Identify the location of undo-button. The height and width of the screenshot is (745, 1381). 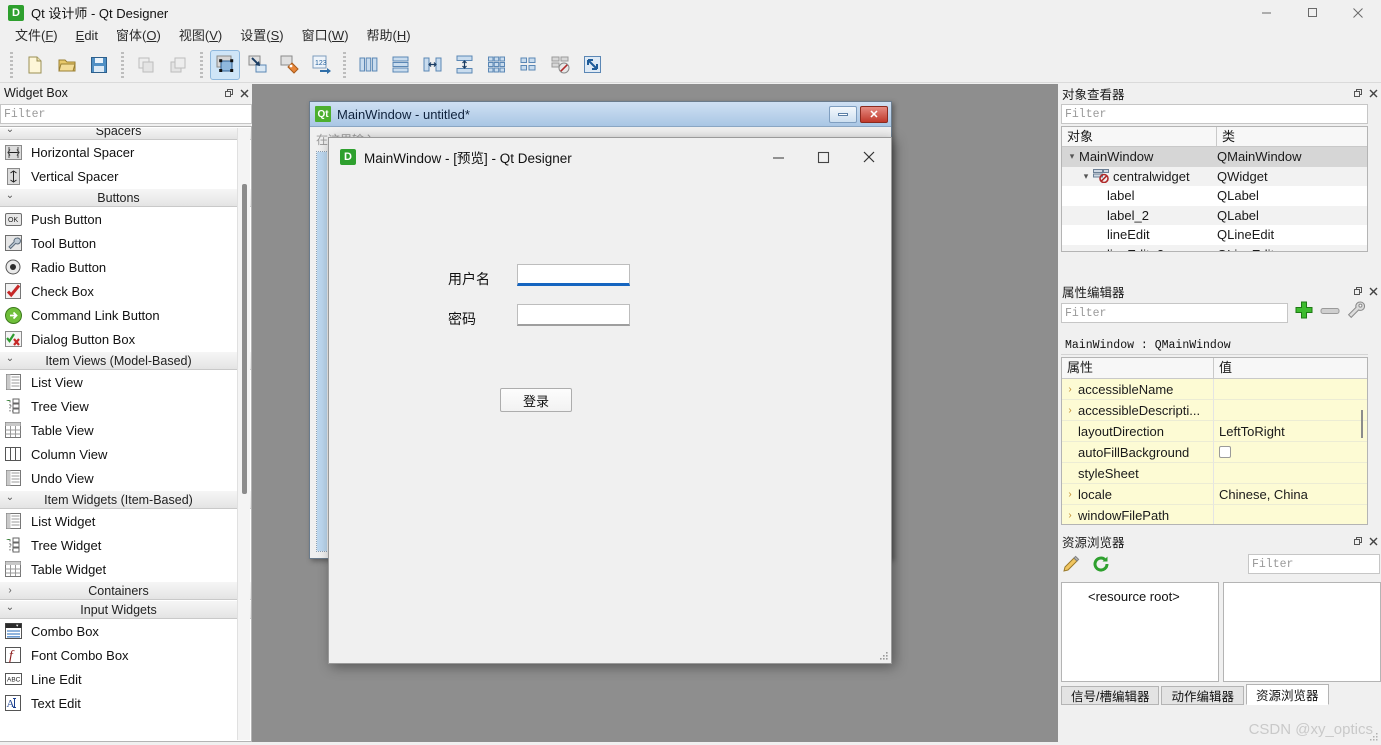
(146, 65).